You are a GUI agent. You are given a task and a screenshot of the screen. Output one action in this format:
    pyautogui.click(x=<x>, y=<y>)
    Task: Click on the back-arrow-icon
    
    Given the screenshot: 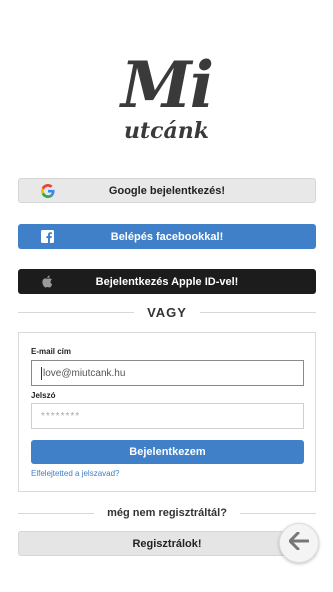 What is the action you would take?
    pyautogui.click(x=299, y=543)
    